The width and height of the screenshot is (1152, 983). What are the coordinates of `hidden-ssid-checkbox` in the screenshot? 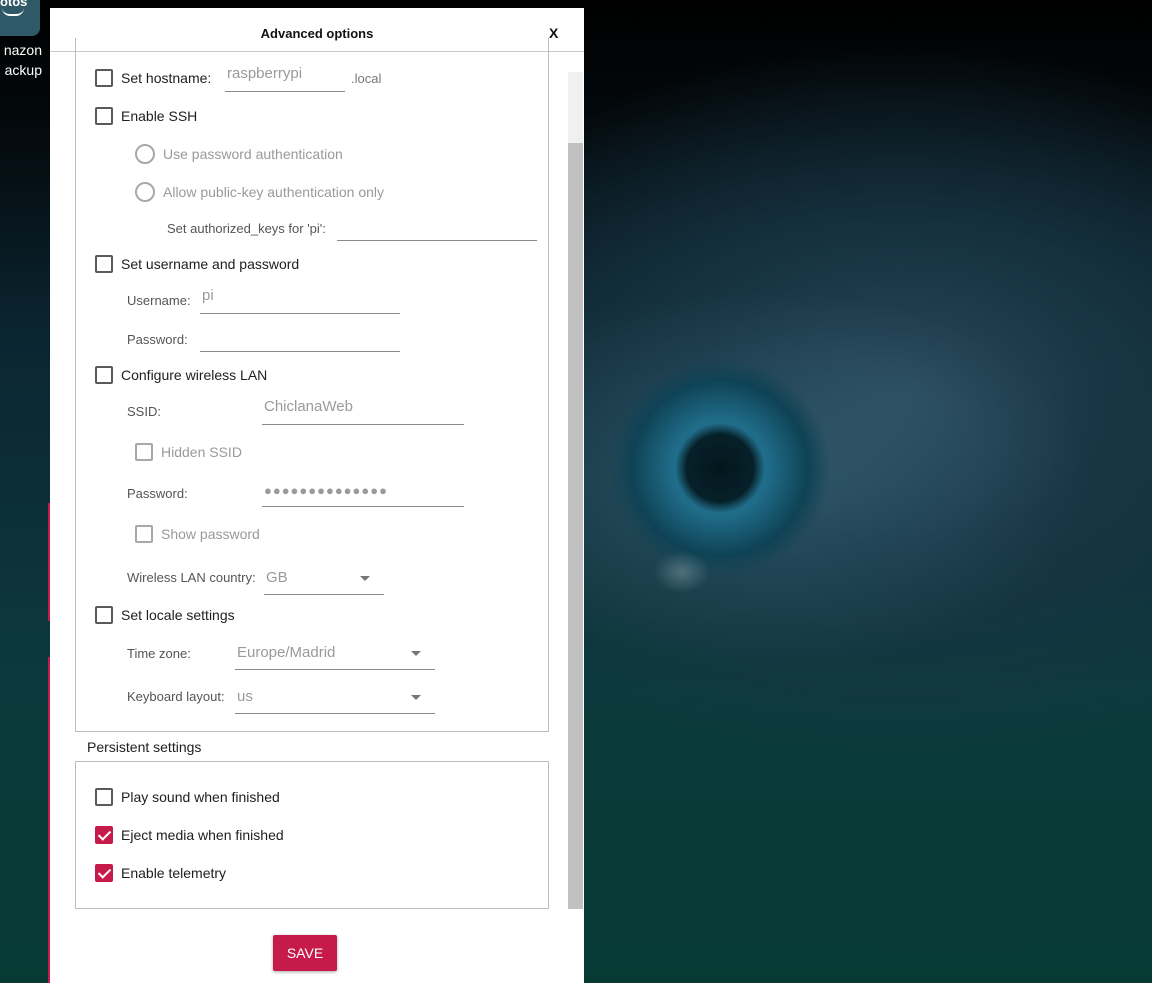 It's located at (144, 452).